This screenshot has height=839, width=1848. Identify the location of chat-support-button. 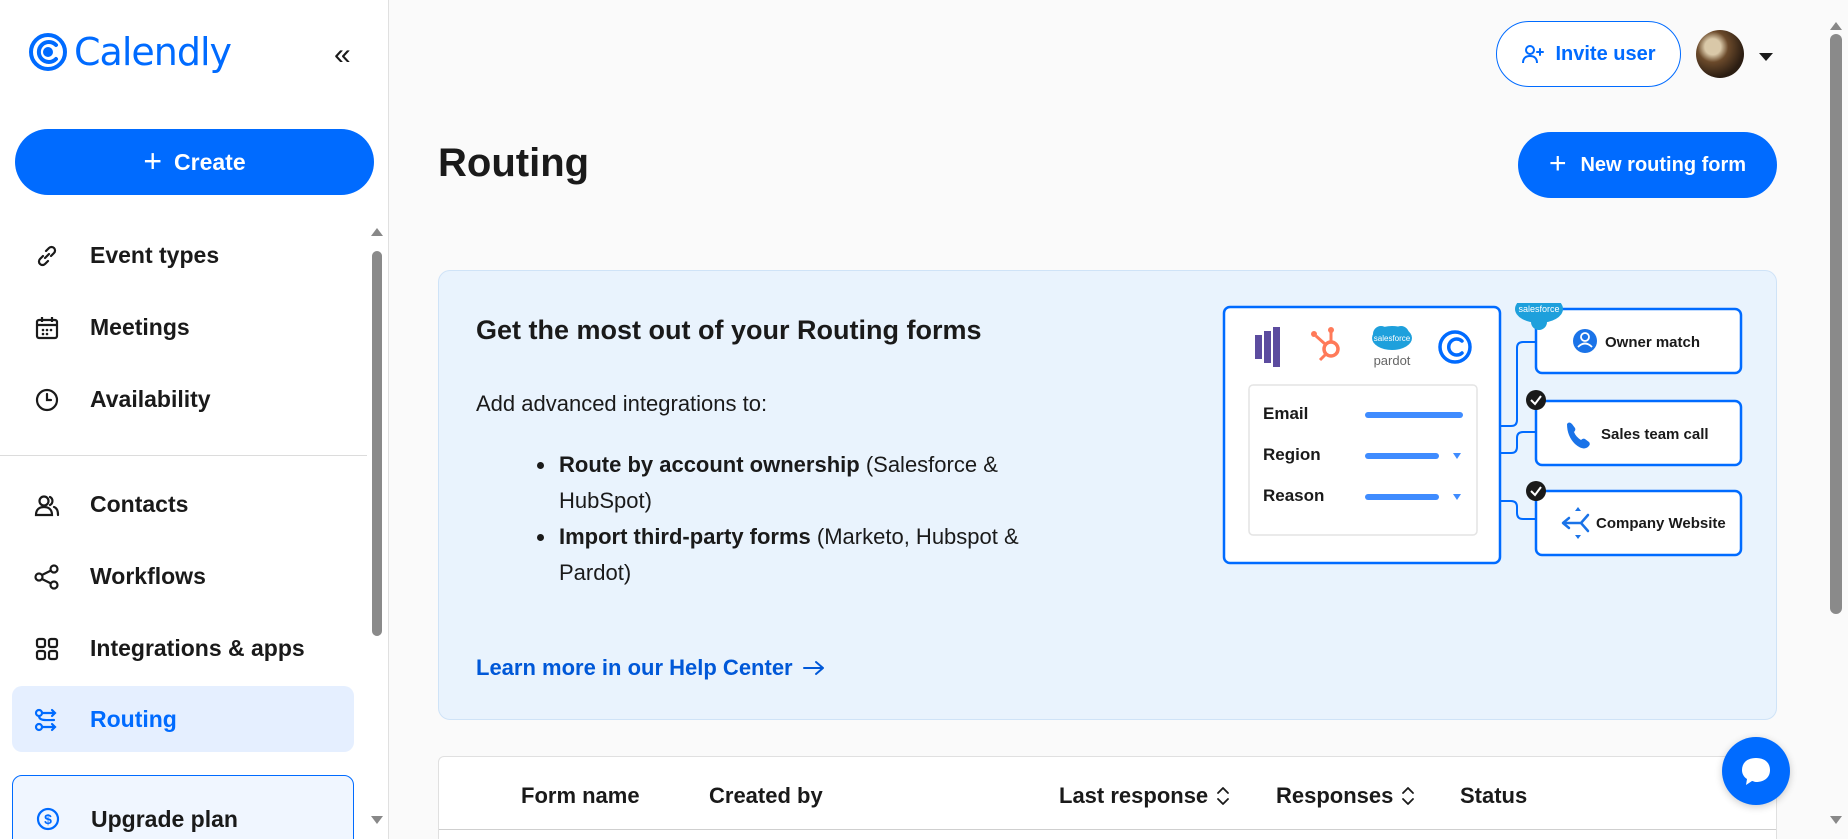
(1756, 771).